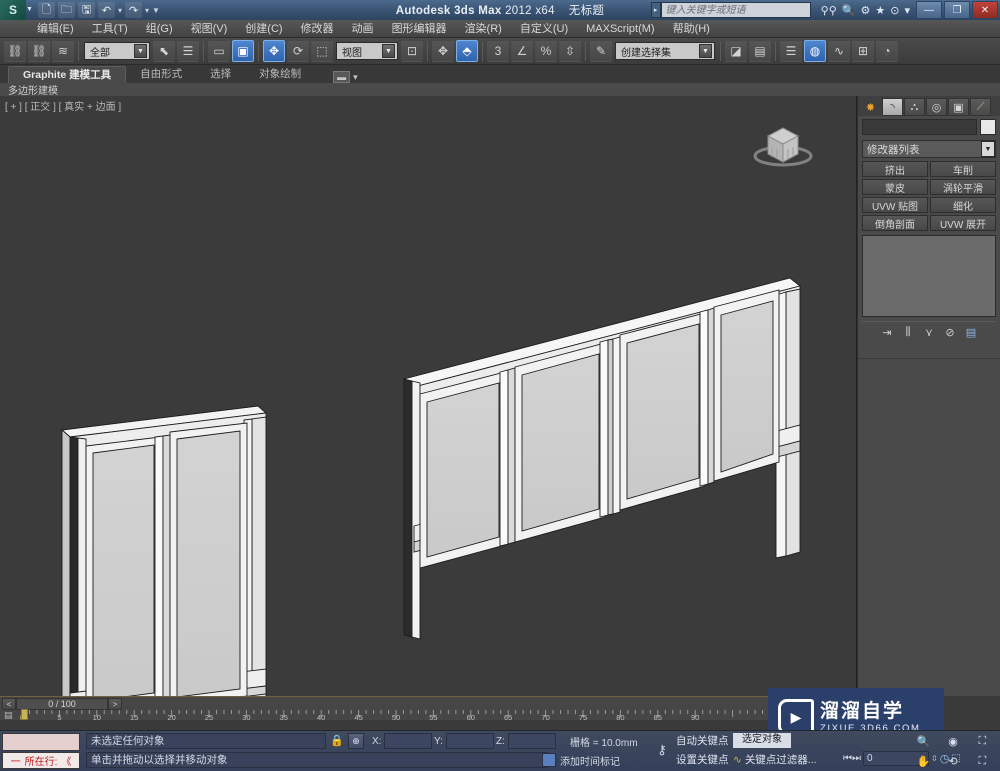  What do you see at coordinates (880, 10) in the screenshot?
I see `favorites-star-icon: ★` at bounding box center [880, 10].